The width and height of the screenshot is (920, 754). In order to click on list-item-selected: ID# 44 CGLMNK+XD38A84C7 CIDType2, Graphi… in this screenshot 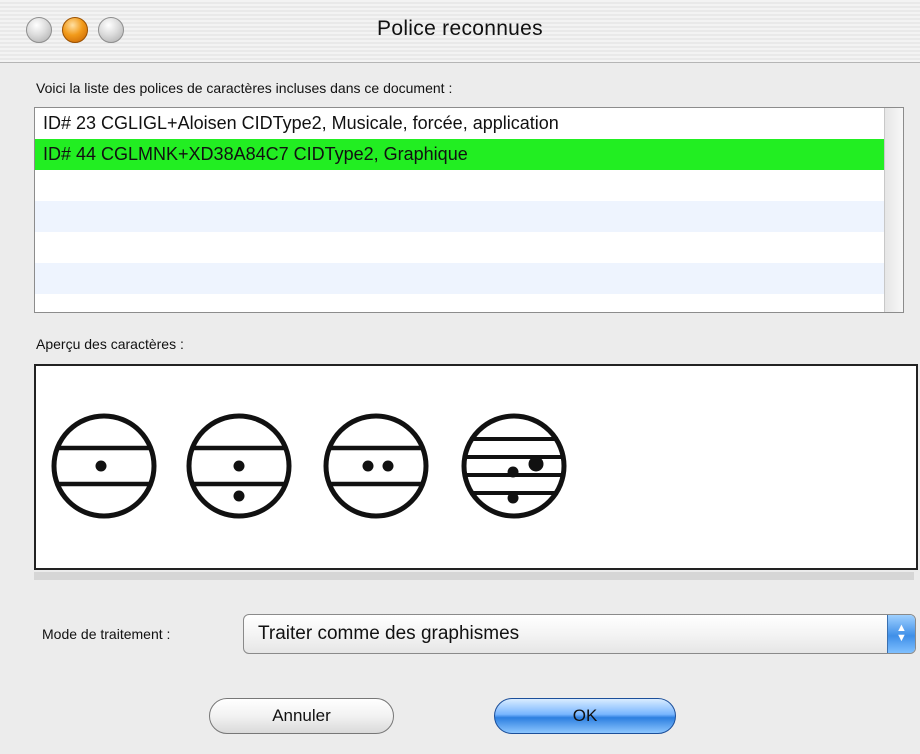, I will do `click(460, 154)`.